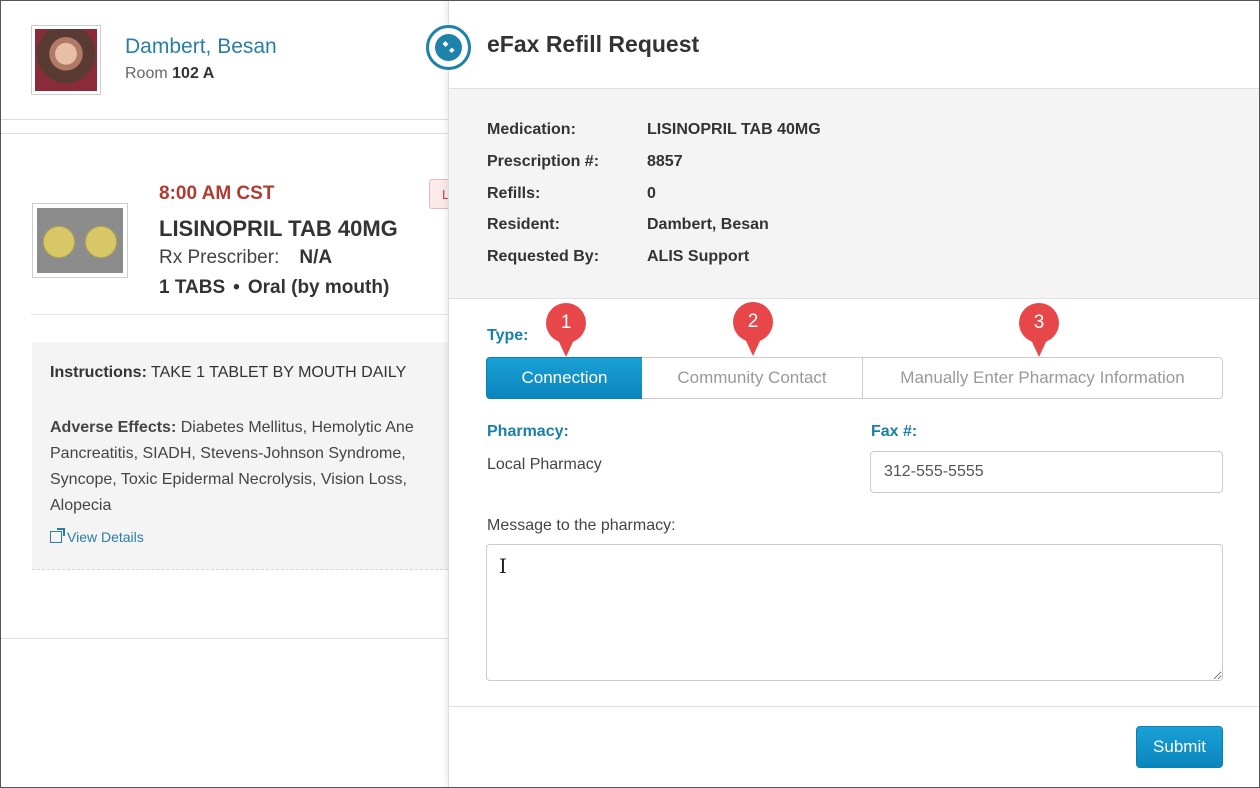  Describe the element at coordinates (201, 47) in the screenshot. I see `patient-name: Dambert, Besan` at that location.